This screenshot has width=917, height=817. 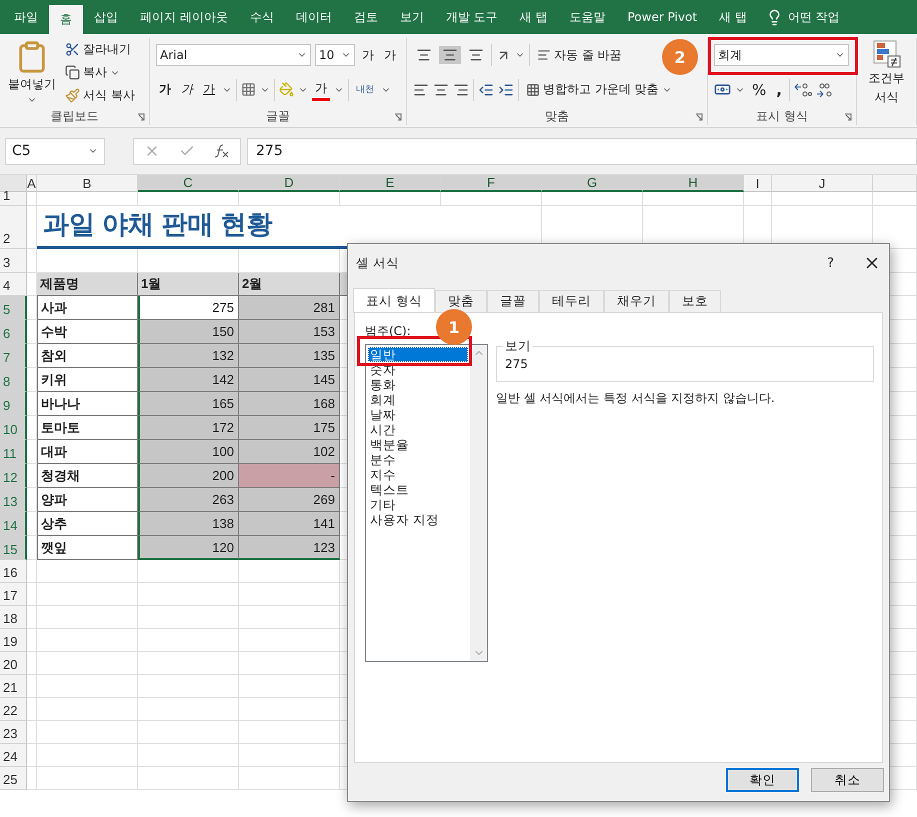 What do you see at coordinates (779, 90) in the screenshot?
I see `comma-button: ,` at bounding box center [779, 90].